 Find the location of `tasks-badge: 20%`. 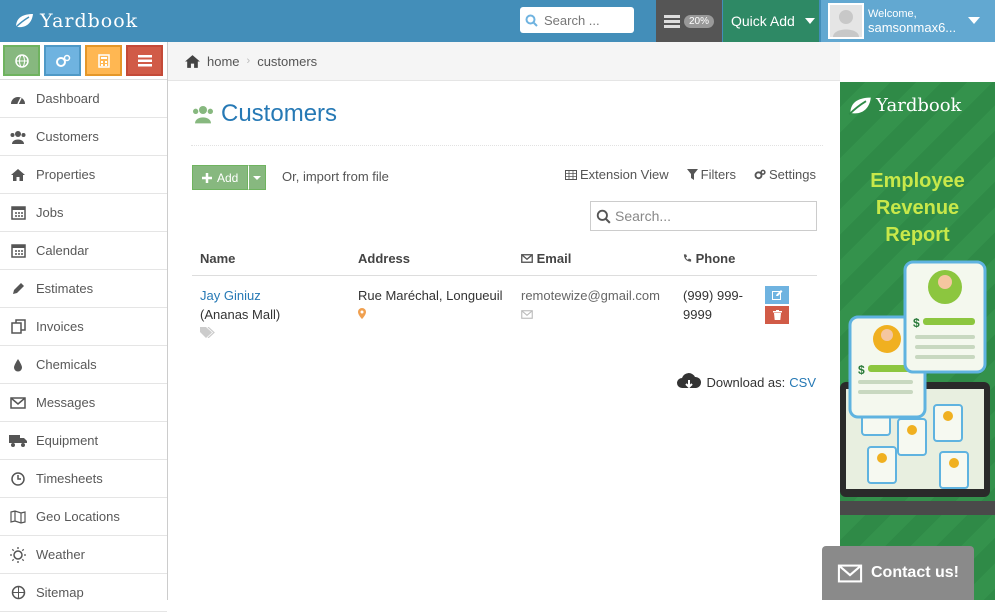

tasks-badge: 20% is located at coordinates (698, 21).